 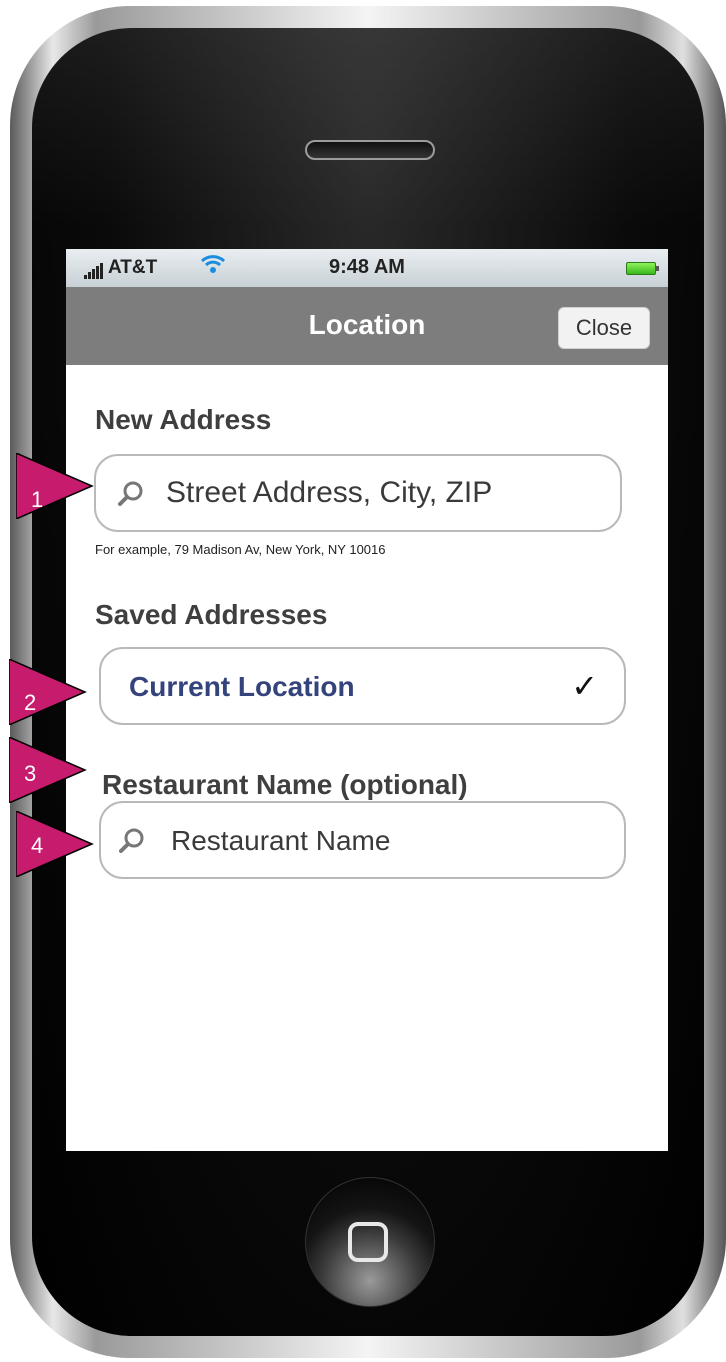 I want to click on address-placeholder: Street Address, City, ZIP, so click(x=329, y=492).